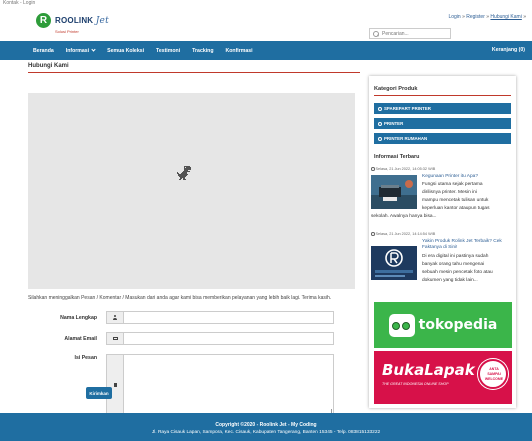 Image resolution: width=532 pixels, height=441 pixels. Describe the element at coordinates (415, 33) in the screenshot. I see `search-input` at that location.